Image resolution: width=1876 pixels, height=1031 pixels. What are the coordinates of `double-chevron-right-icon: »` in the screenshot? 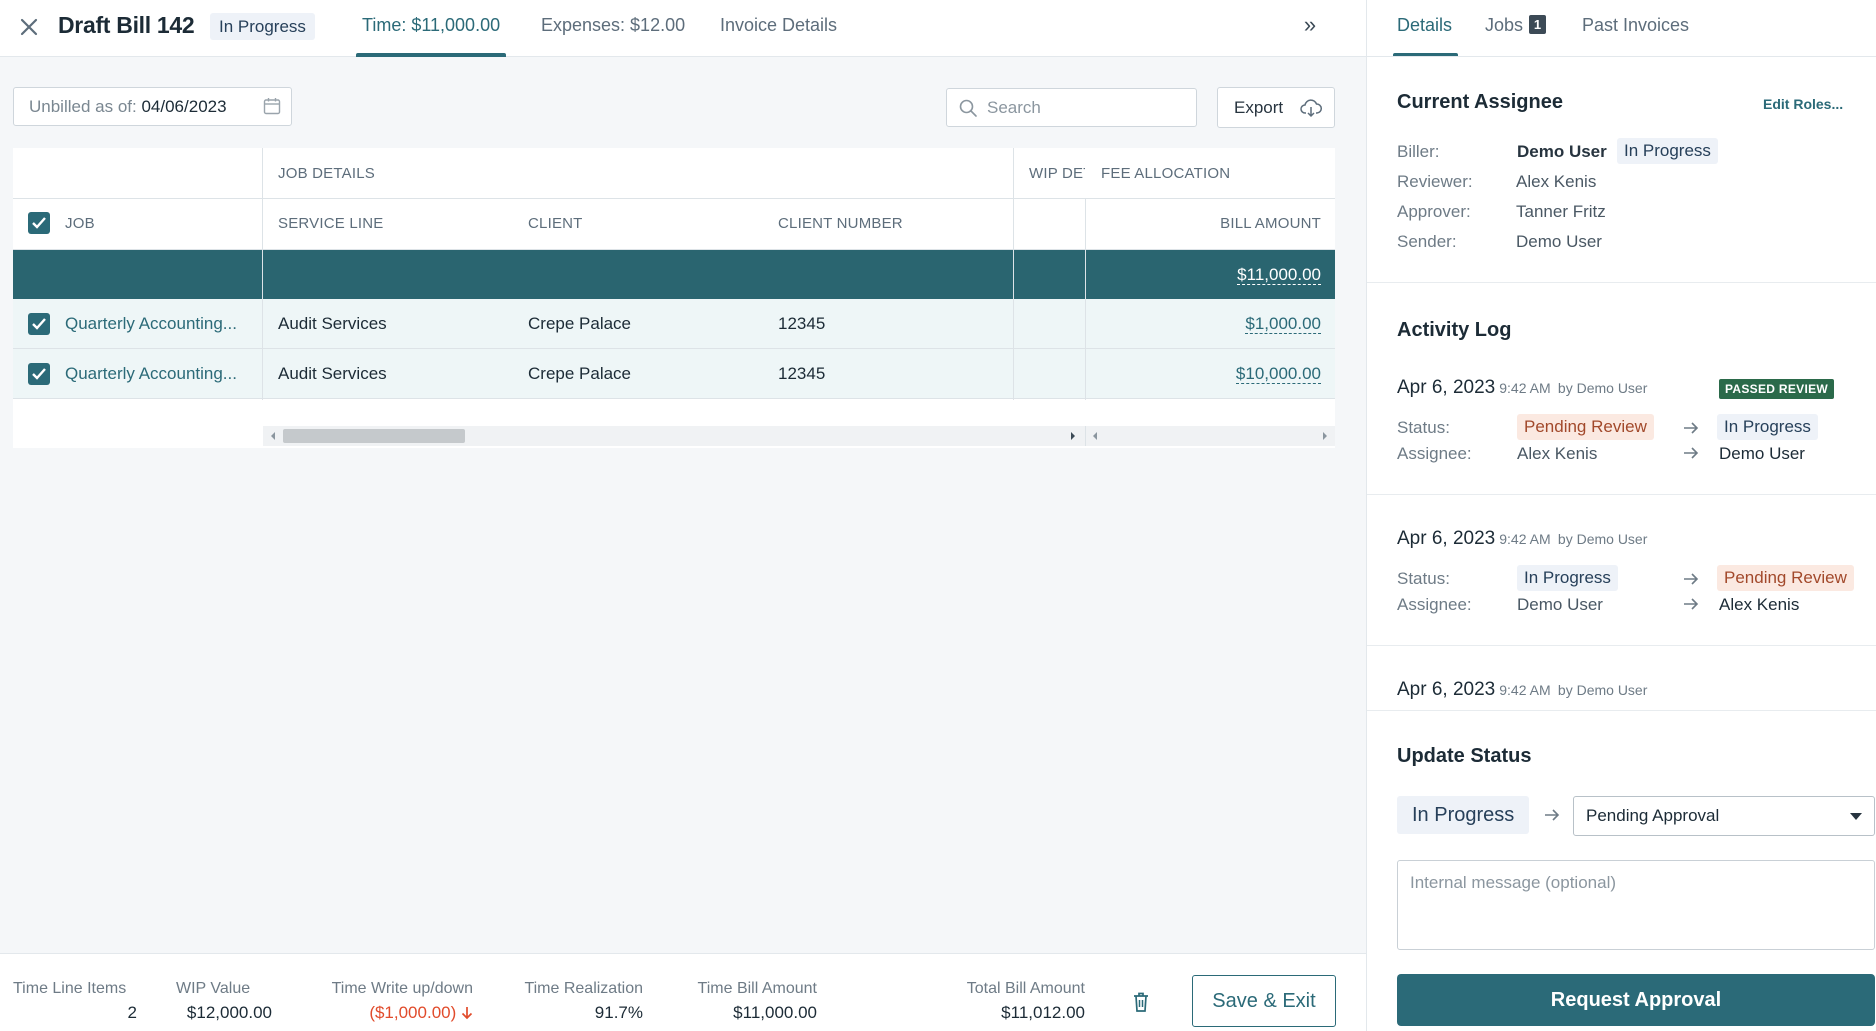 It's located at (1310, 26).